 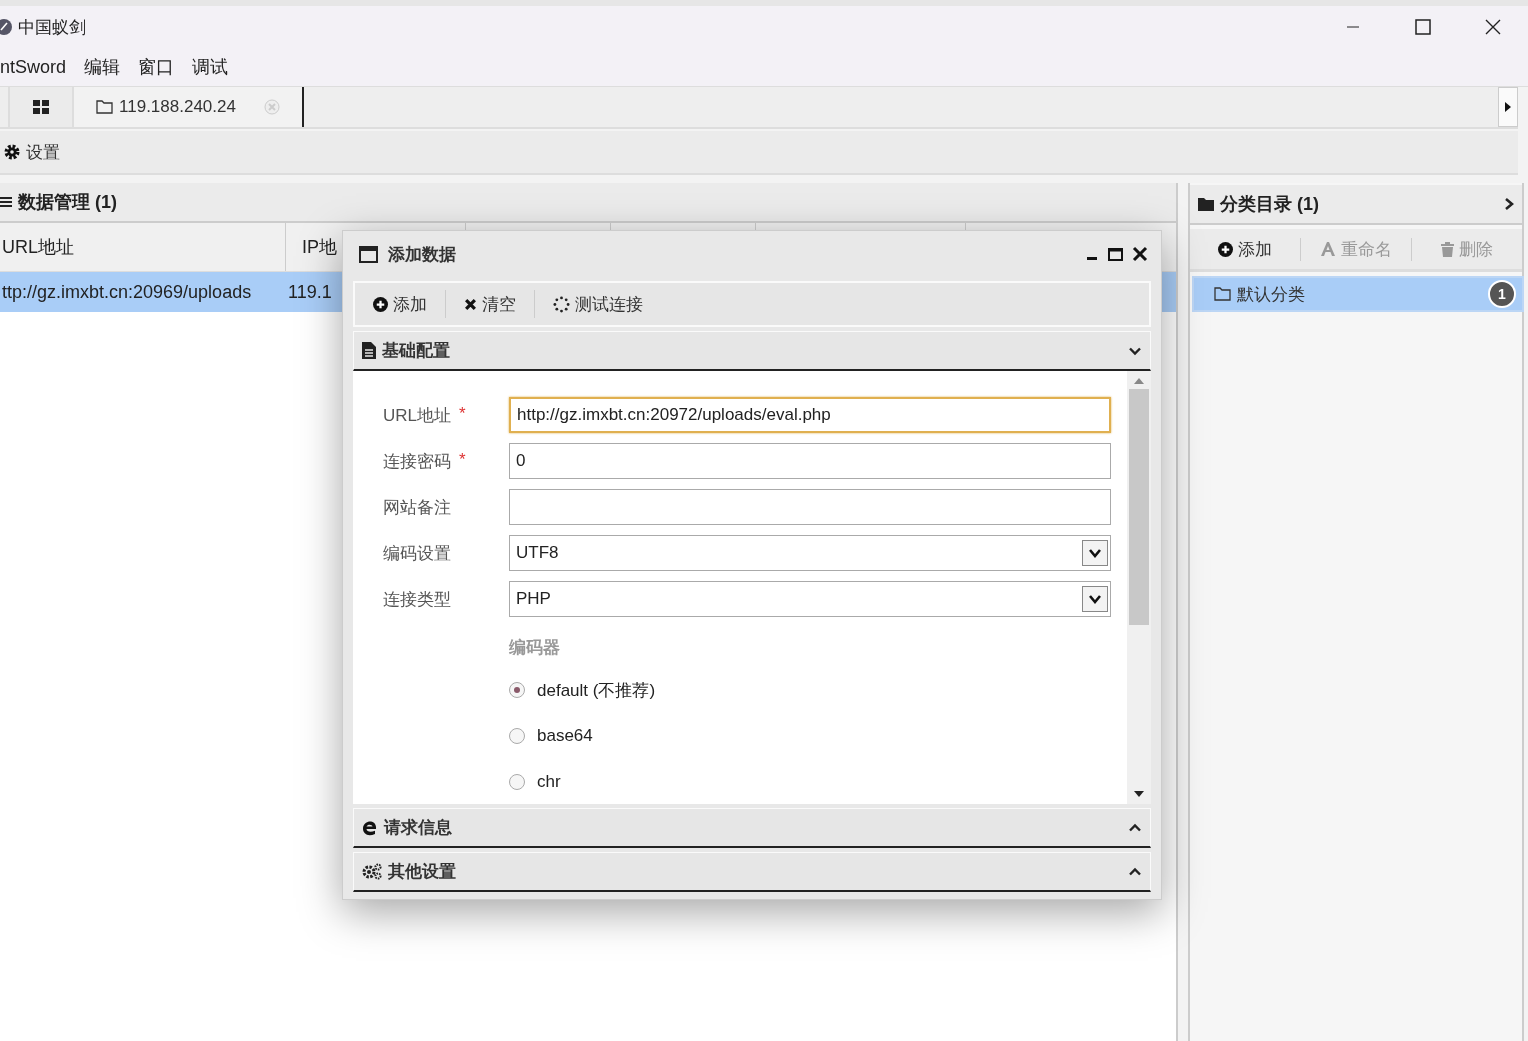 I want to click on input-field: http://gz.imxbt.cn:20972/uploads/eval.php, so click(x=810, y=415).